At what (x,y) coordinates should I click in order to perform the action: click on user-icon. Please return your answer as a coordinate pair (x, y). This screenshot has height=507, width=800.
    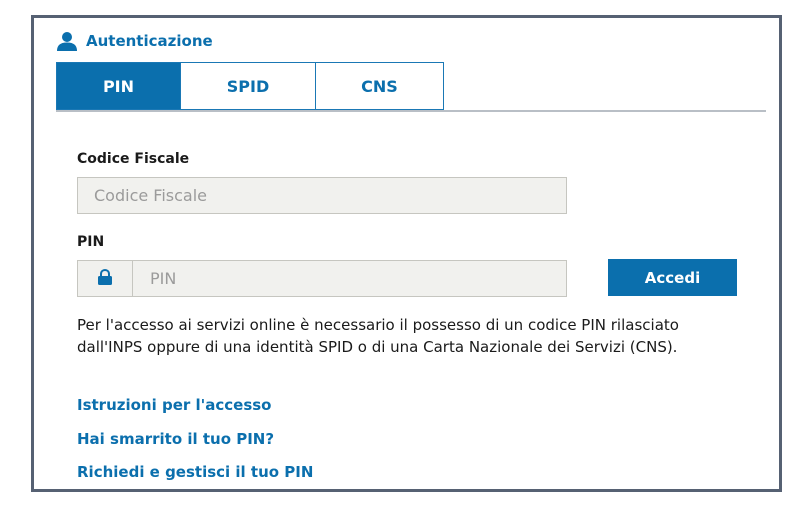
    Looking at the image, I should click on (67, 41).